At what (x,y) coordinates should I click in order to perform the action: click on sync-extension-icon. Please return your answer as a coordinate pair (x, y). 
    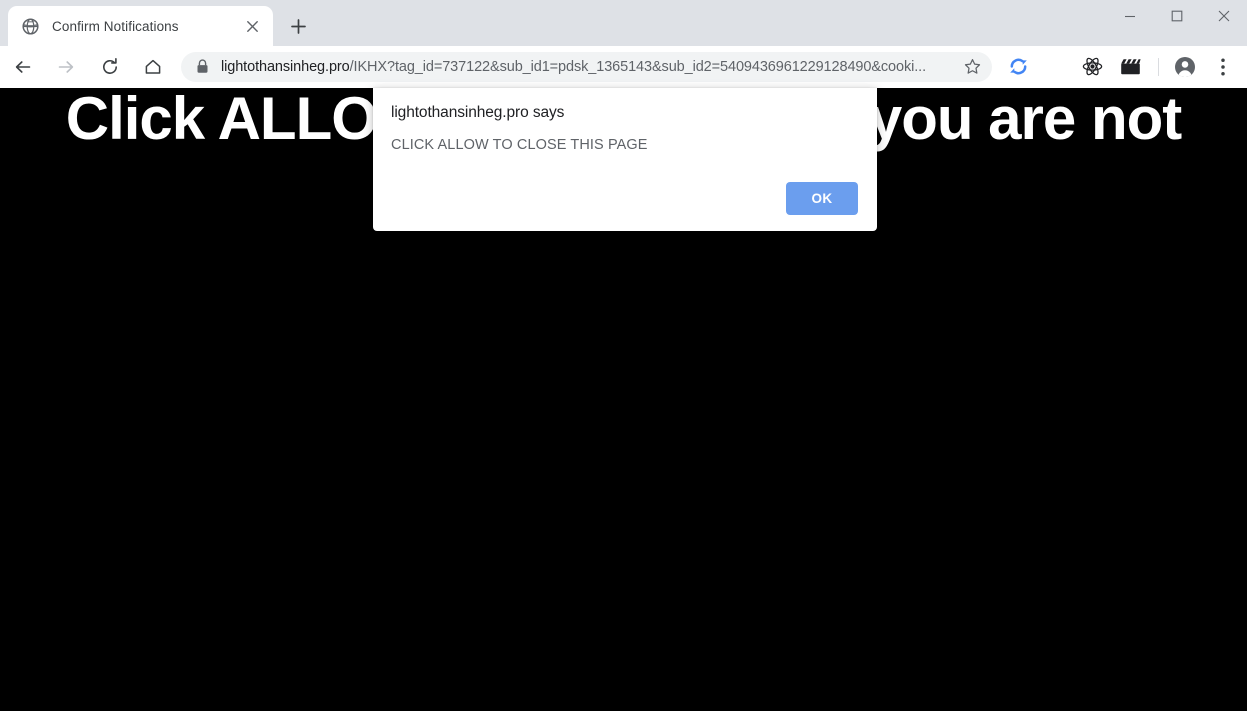
    Looking at the image, I should click on (1018, 67).